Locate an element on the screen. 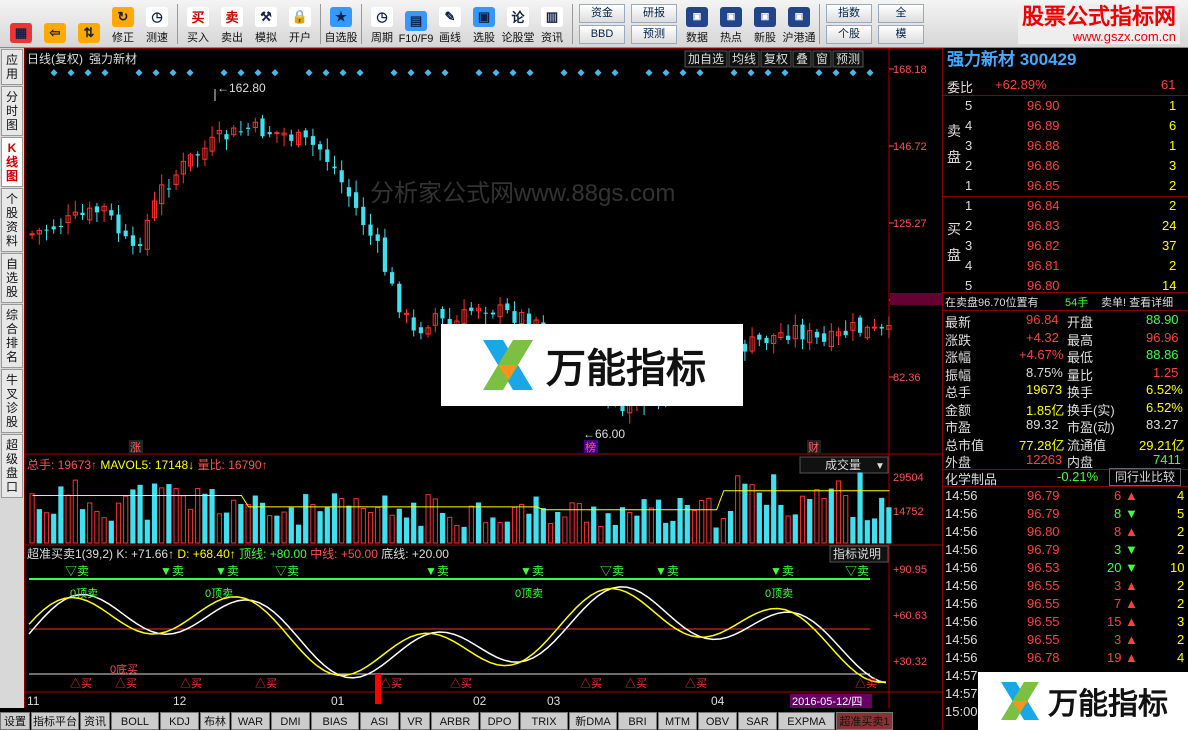 The height and width of the screenshot is (730, 1188). stat-label: 换手(实) is located at coordinates (1091, 410).